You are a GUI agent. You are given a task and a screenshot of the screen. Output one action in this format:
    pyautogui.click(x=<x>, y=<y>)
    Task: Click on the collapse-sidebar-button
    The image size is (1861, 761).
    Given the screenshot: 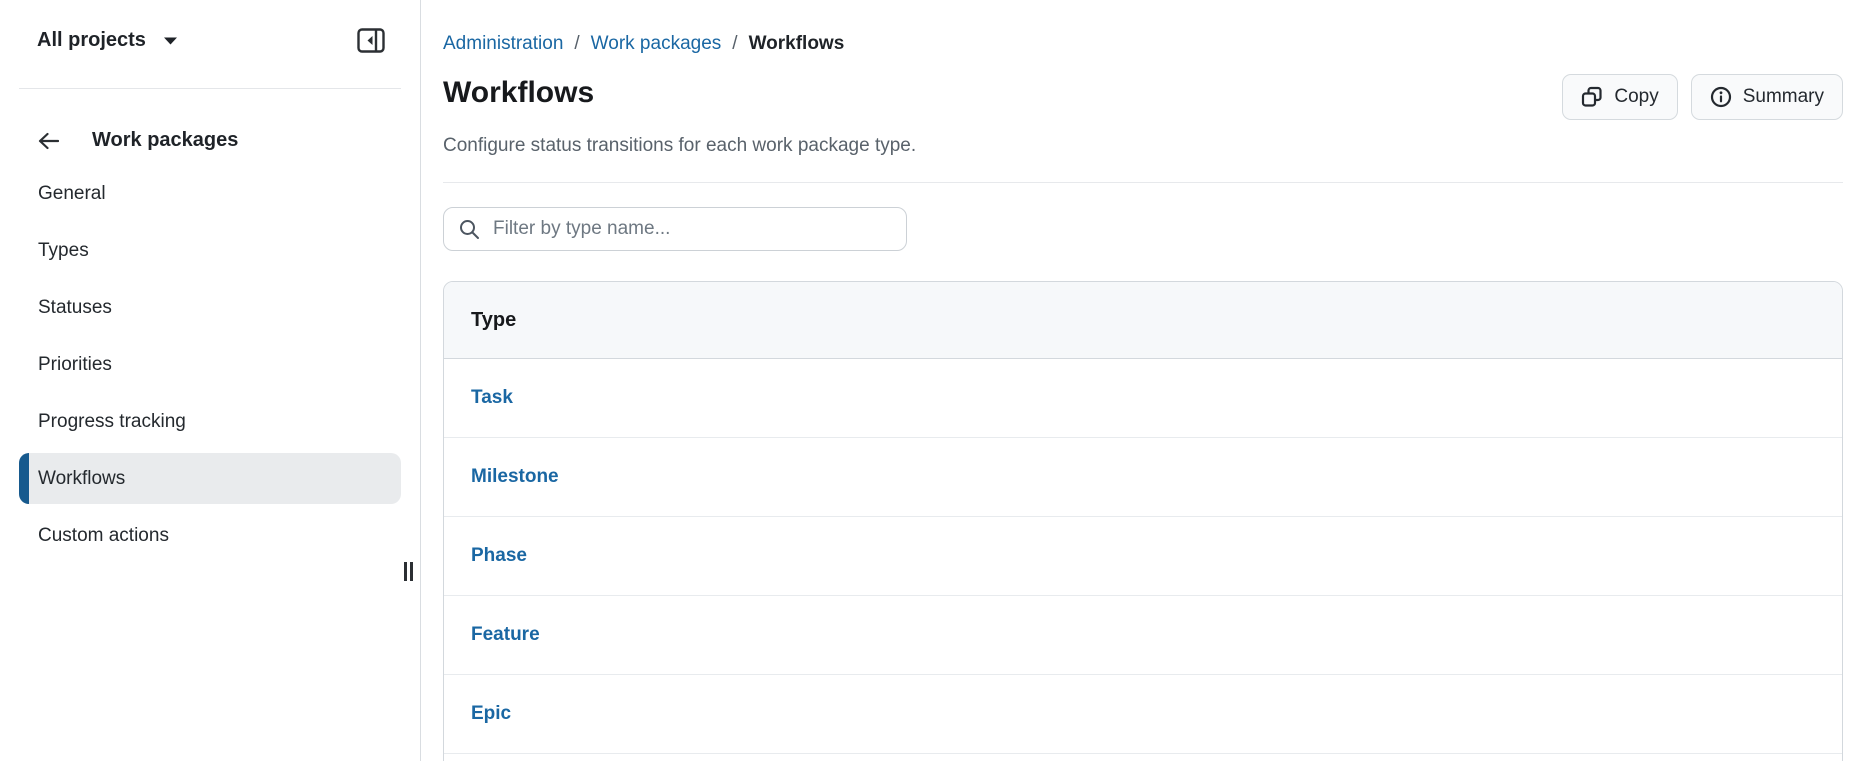 What is the action you would take?
    pyautogui.click(x=371, y=40)
    